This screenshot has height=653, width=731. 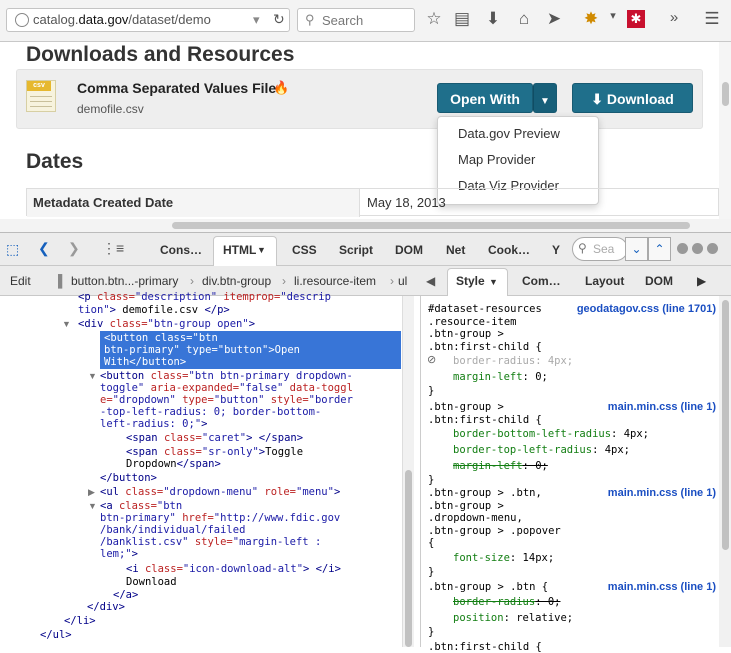 What do you see at coordinates (148, 20) in the screenshot?
I see `url-bar: catalog.data.gov/dataset/demo ▾ ↻` at bounding box center [148, 20].